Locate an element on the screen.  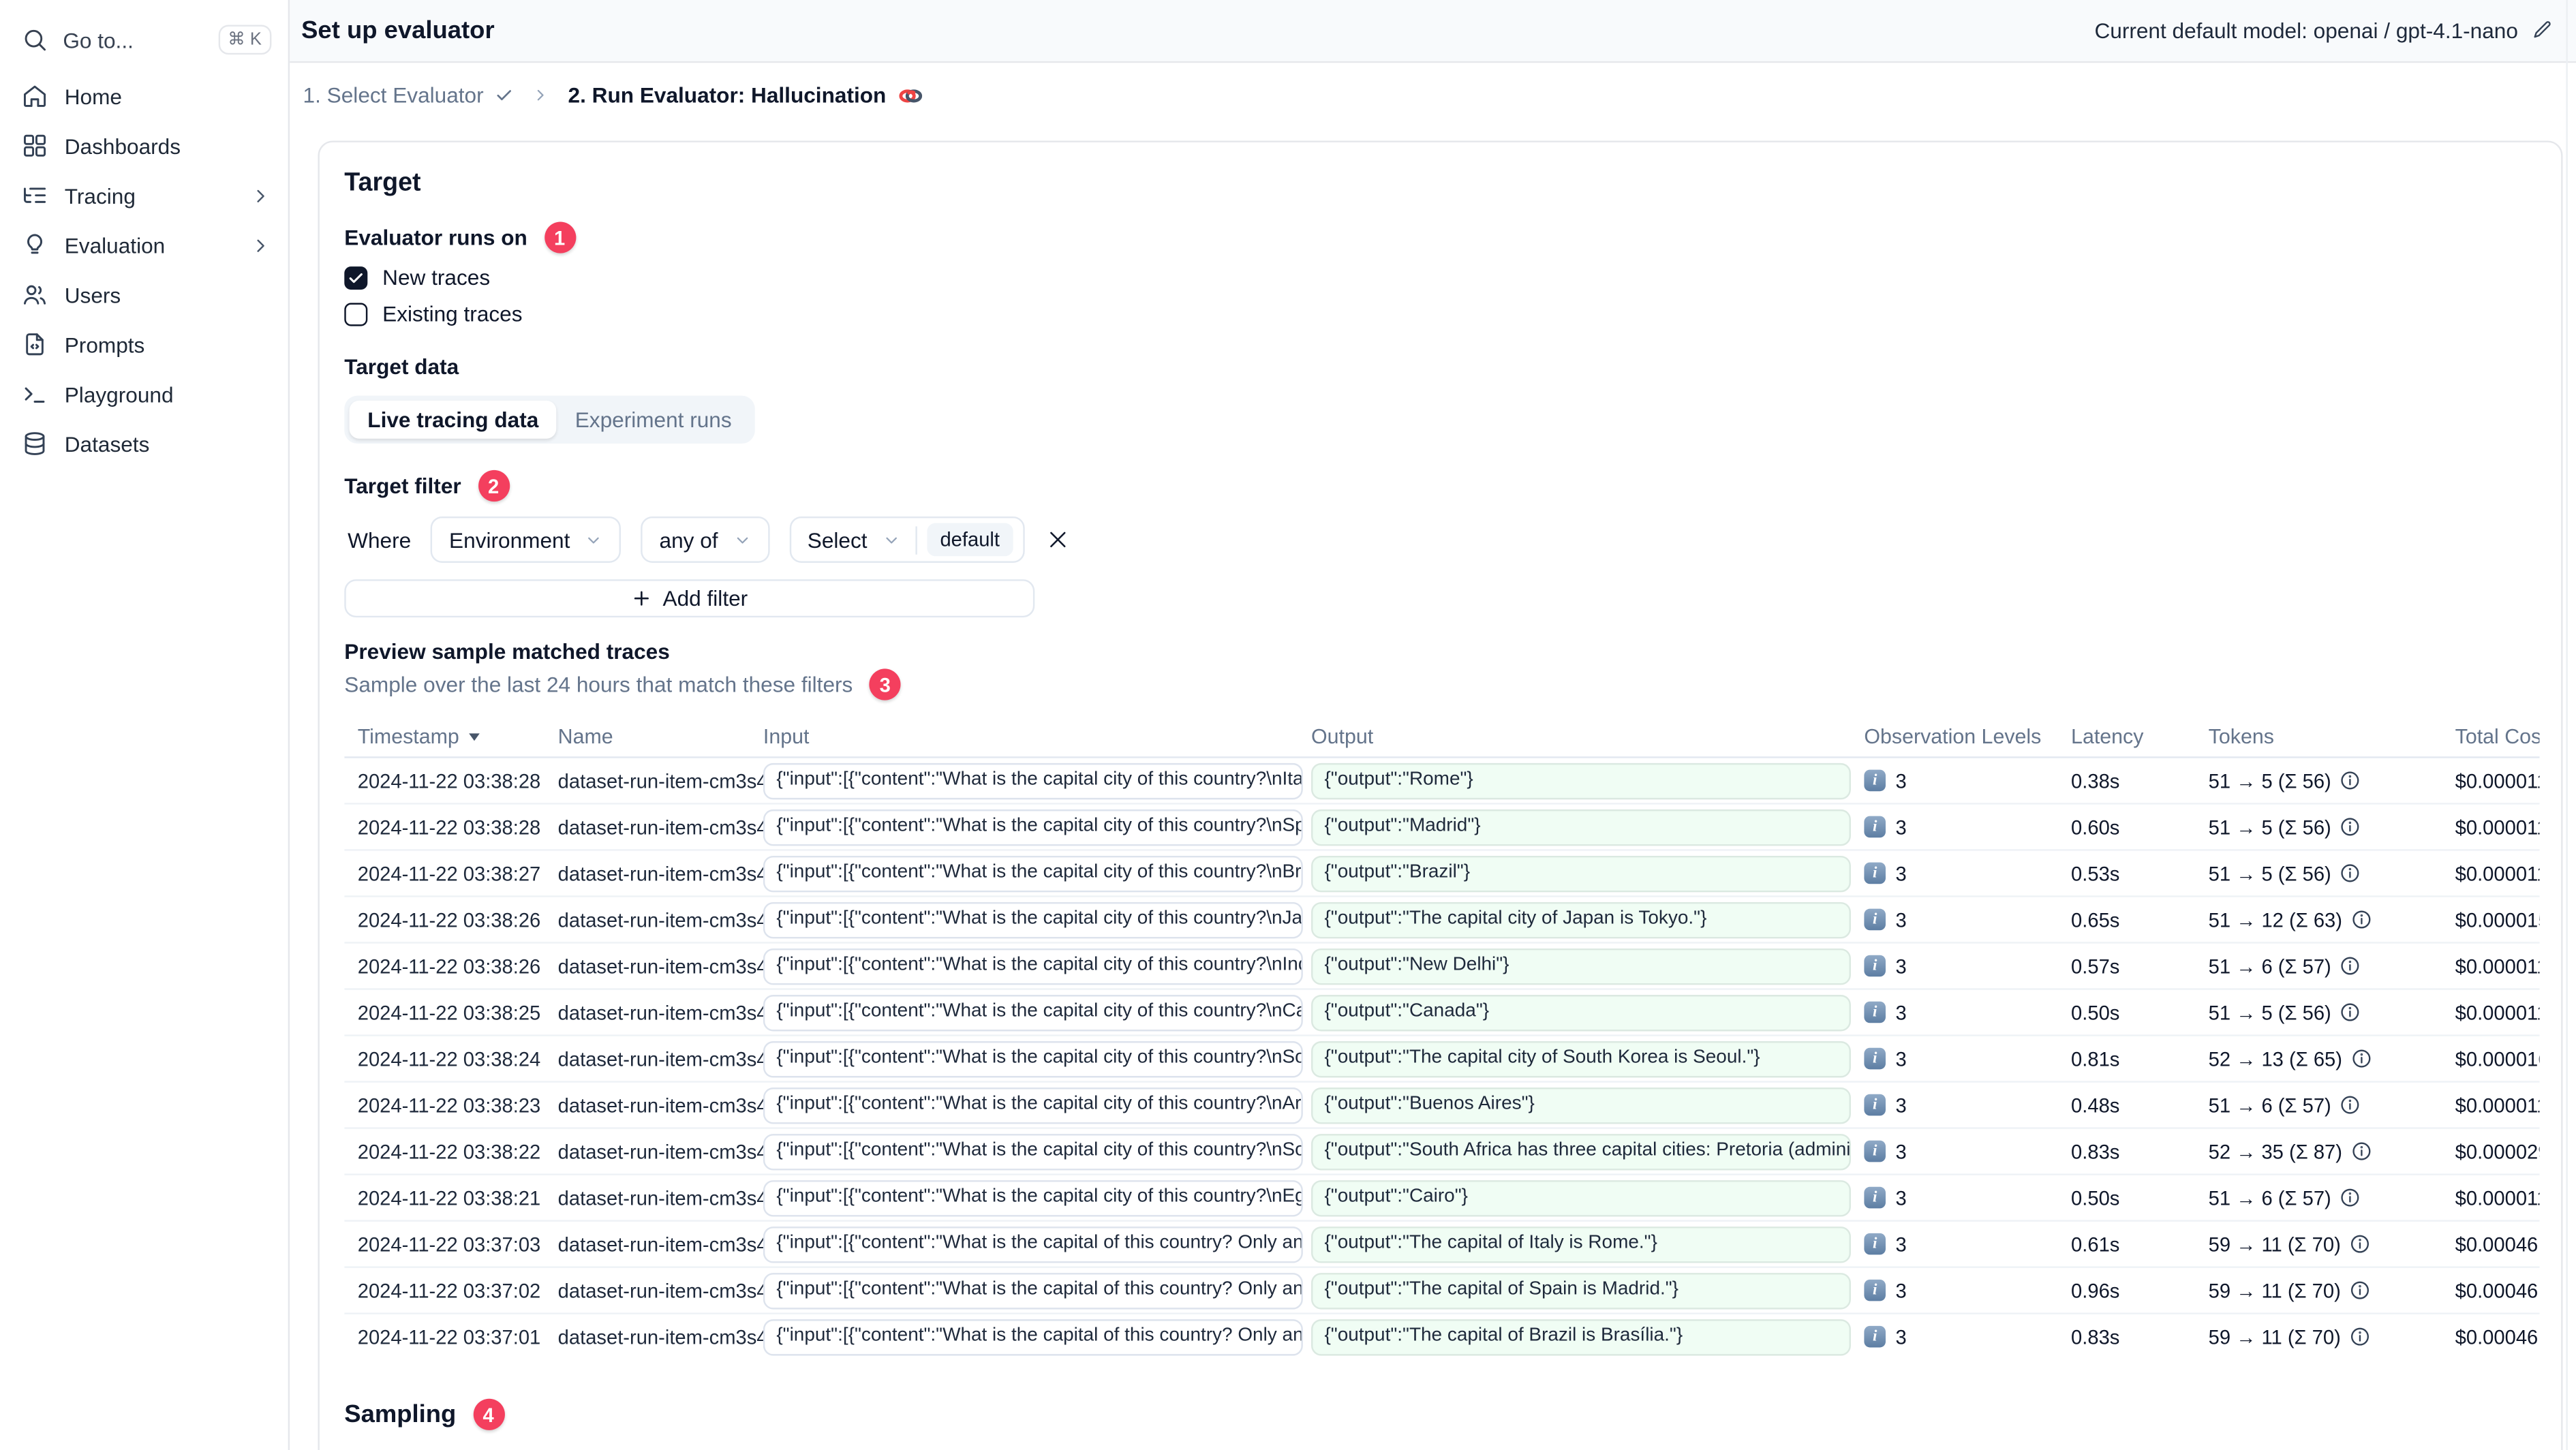
column-label: Observation Levels is located at coordinates (1953, 735).